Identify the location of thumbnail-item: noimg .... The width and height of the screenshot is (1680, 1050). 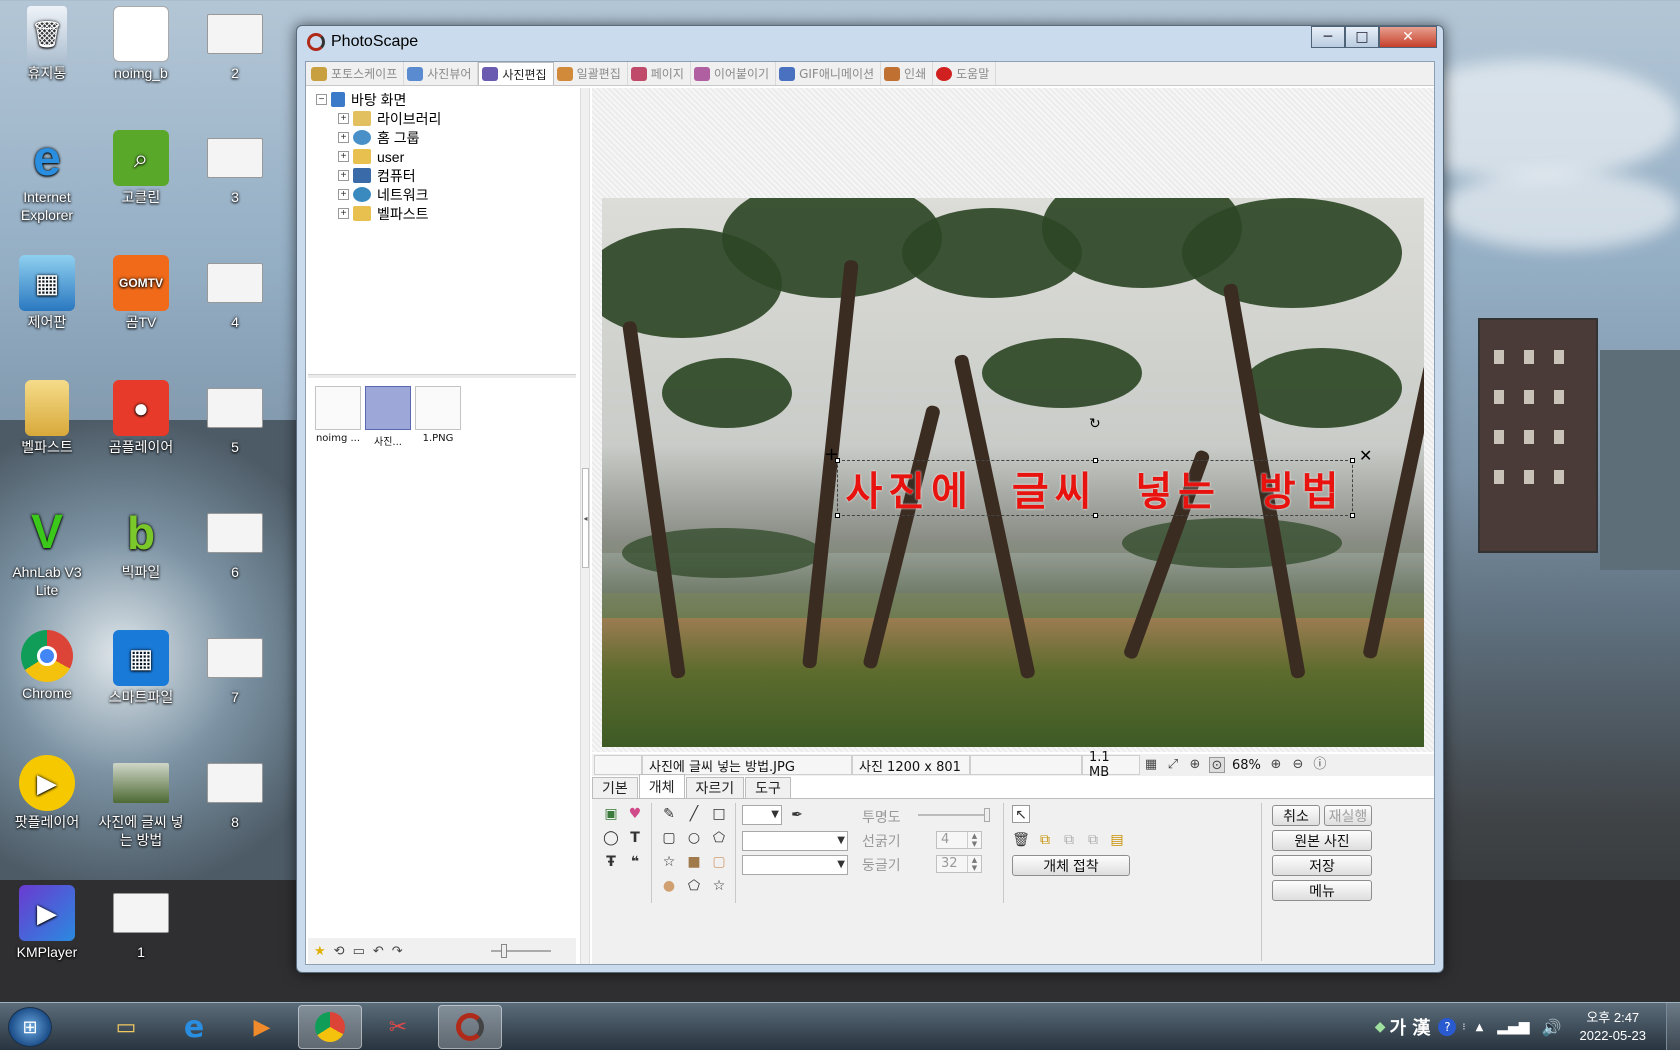
(338, 415).